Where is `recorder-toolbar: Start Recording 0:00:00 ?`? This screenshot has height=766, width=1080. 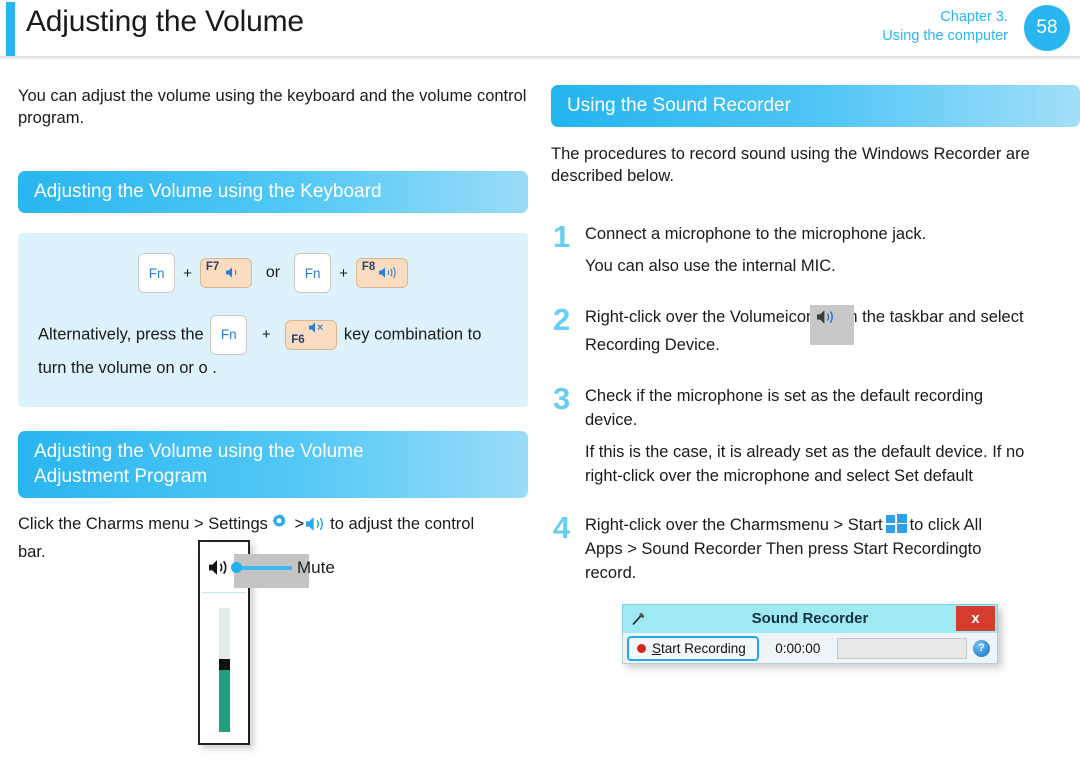 recorder-toolbar: Start Recording 0:00:00 ? is located at coordinates (810, 648).